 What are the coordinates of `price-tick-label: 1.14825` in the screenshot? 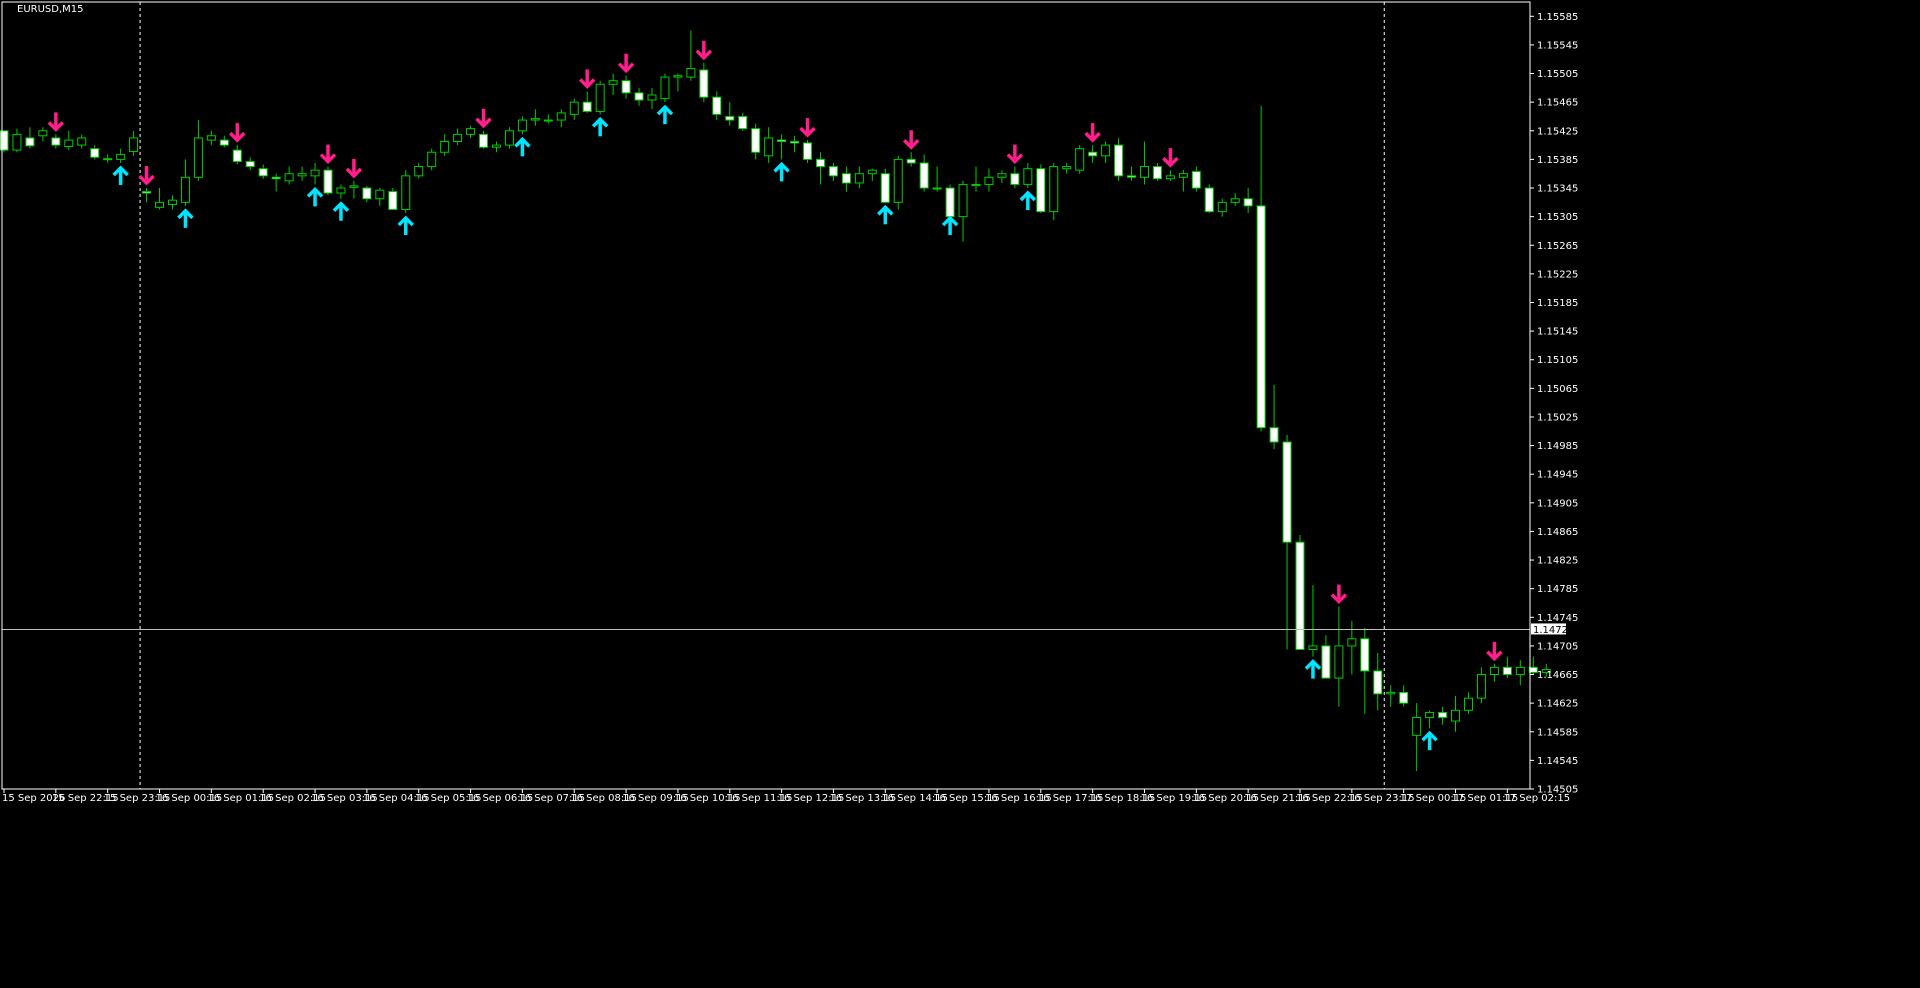 It's located at (1557, 561).